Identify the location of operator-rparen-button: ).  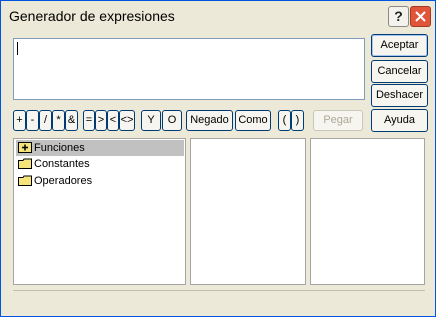
(297, 120).